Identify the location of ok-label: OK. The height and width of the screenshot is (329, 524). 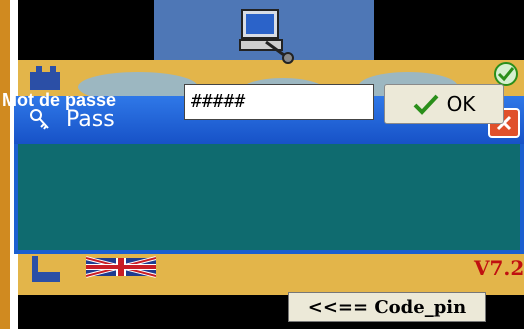
(461, 104).